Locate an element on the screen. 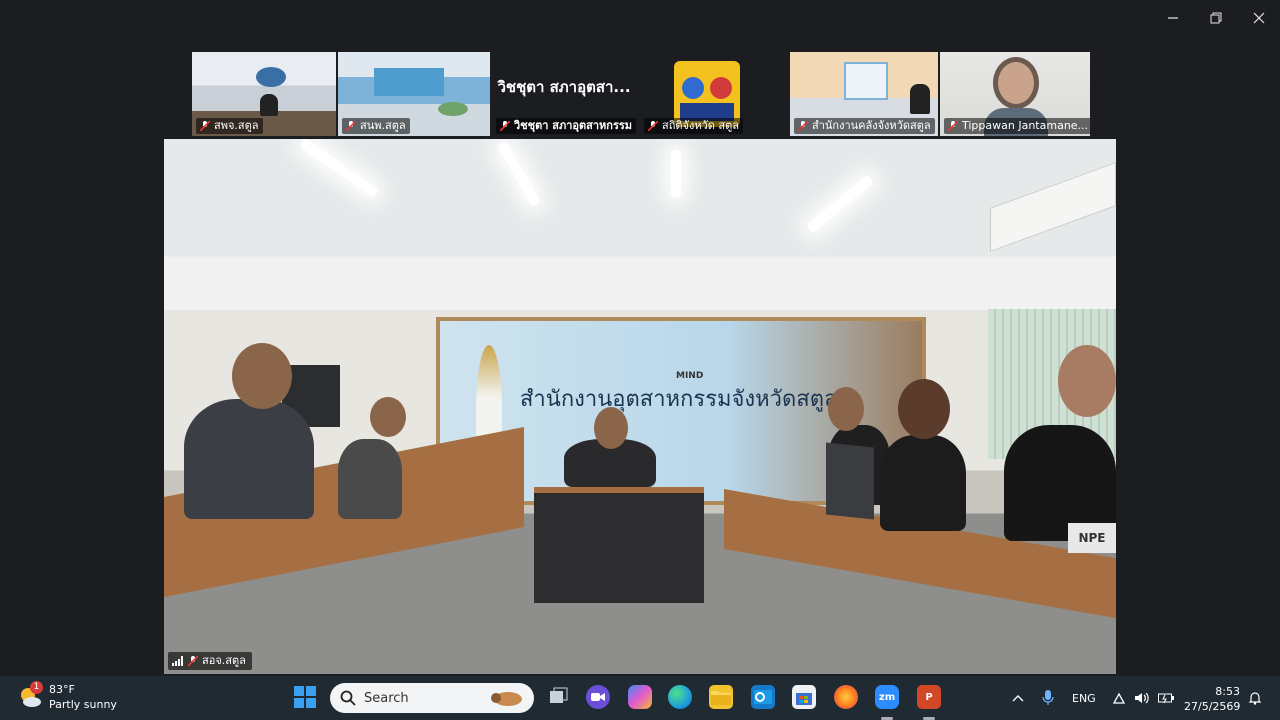  notification-badge: 1 is located at coordinates (36, 687).